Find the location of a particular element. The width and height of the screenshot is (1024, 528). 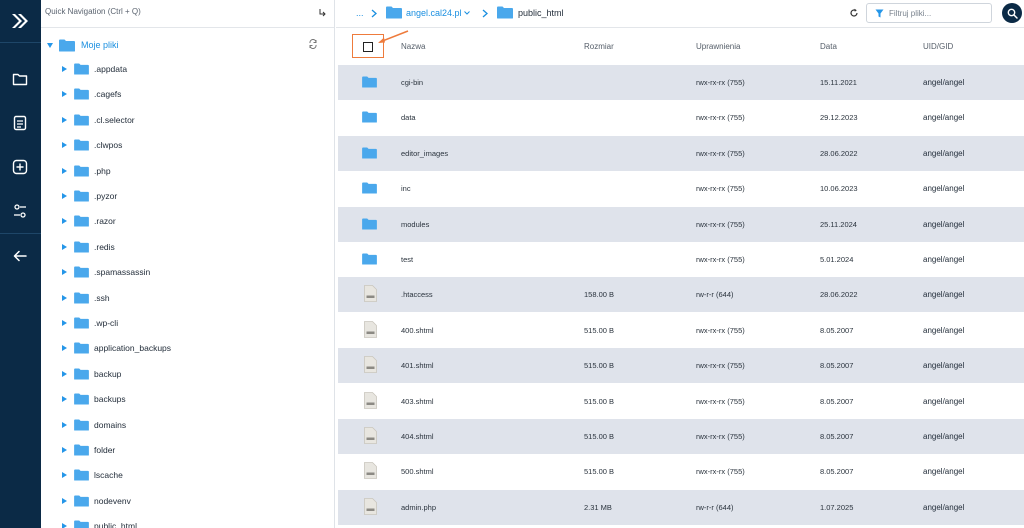

logo-icon is located at coordinates (20, 21).